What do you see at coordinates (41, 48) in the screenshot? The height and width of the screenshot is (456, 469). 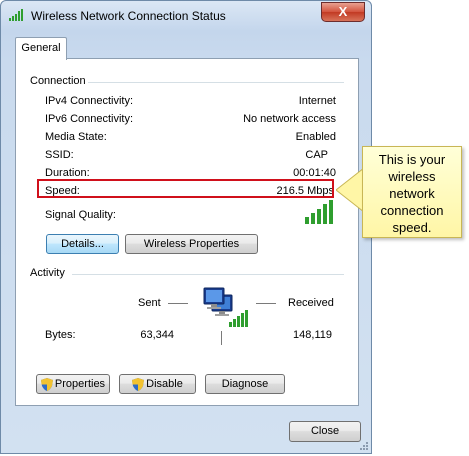 I see `tab-general: General` at bounding box center [41, 48].